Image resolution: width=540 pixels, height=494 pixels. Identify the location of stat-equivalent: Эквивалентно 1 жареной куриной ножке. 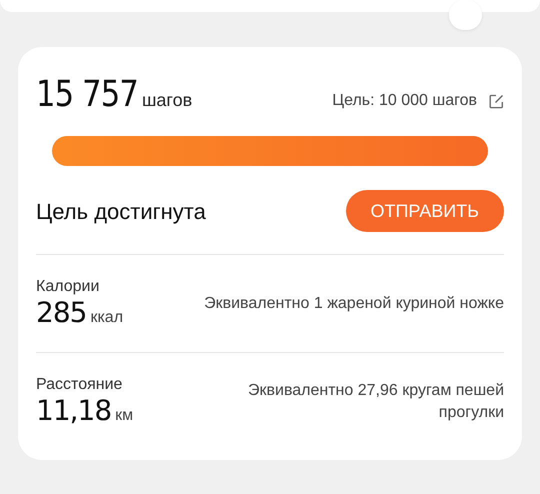
(354, 304).